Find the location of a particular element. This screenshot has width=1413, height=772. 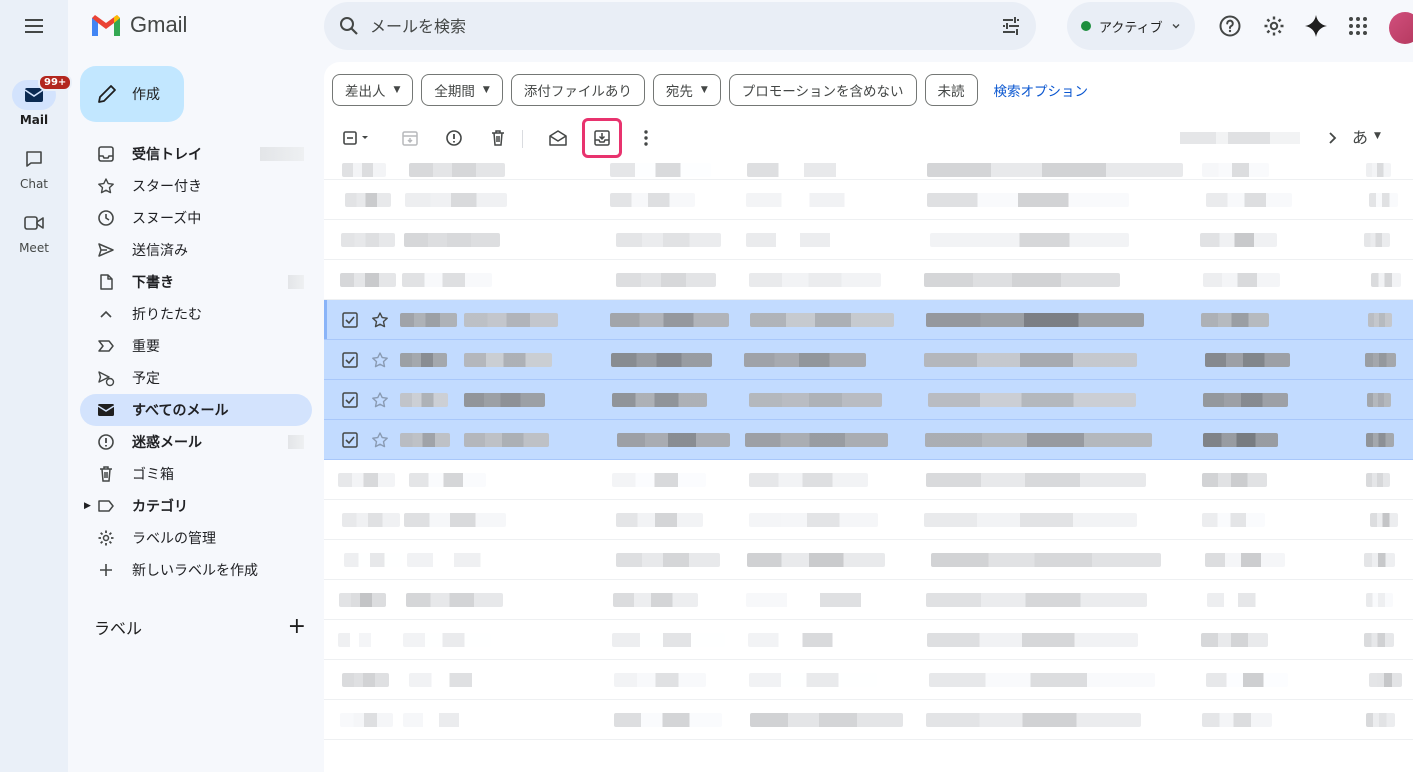

sidebar-item-manage-labels: ラベルの管理 is located at coordinates (196, 538).